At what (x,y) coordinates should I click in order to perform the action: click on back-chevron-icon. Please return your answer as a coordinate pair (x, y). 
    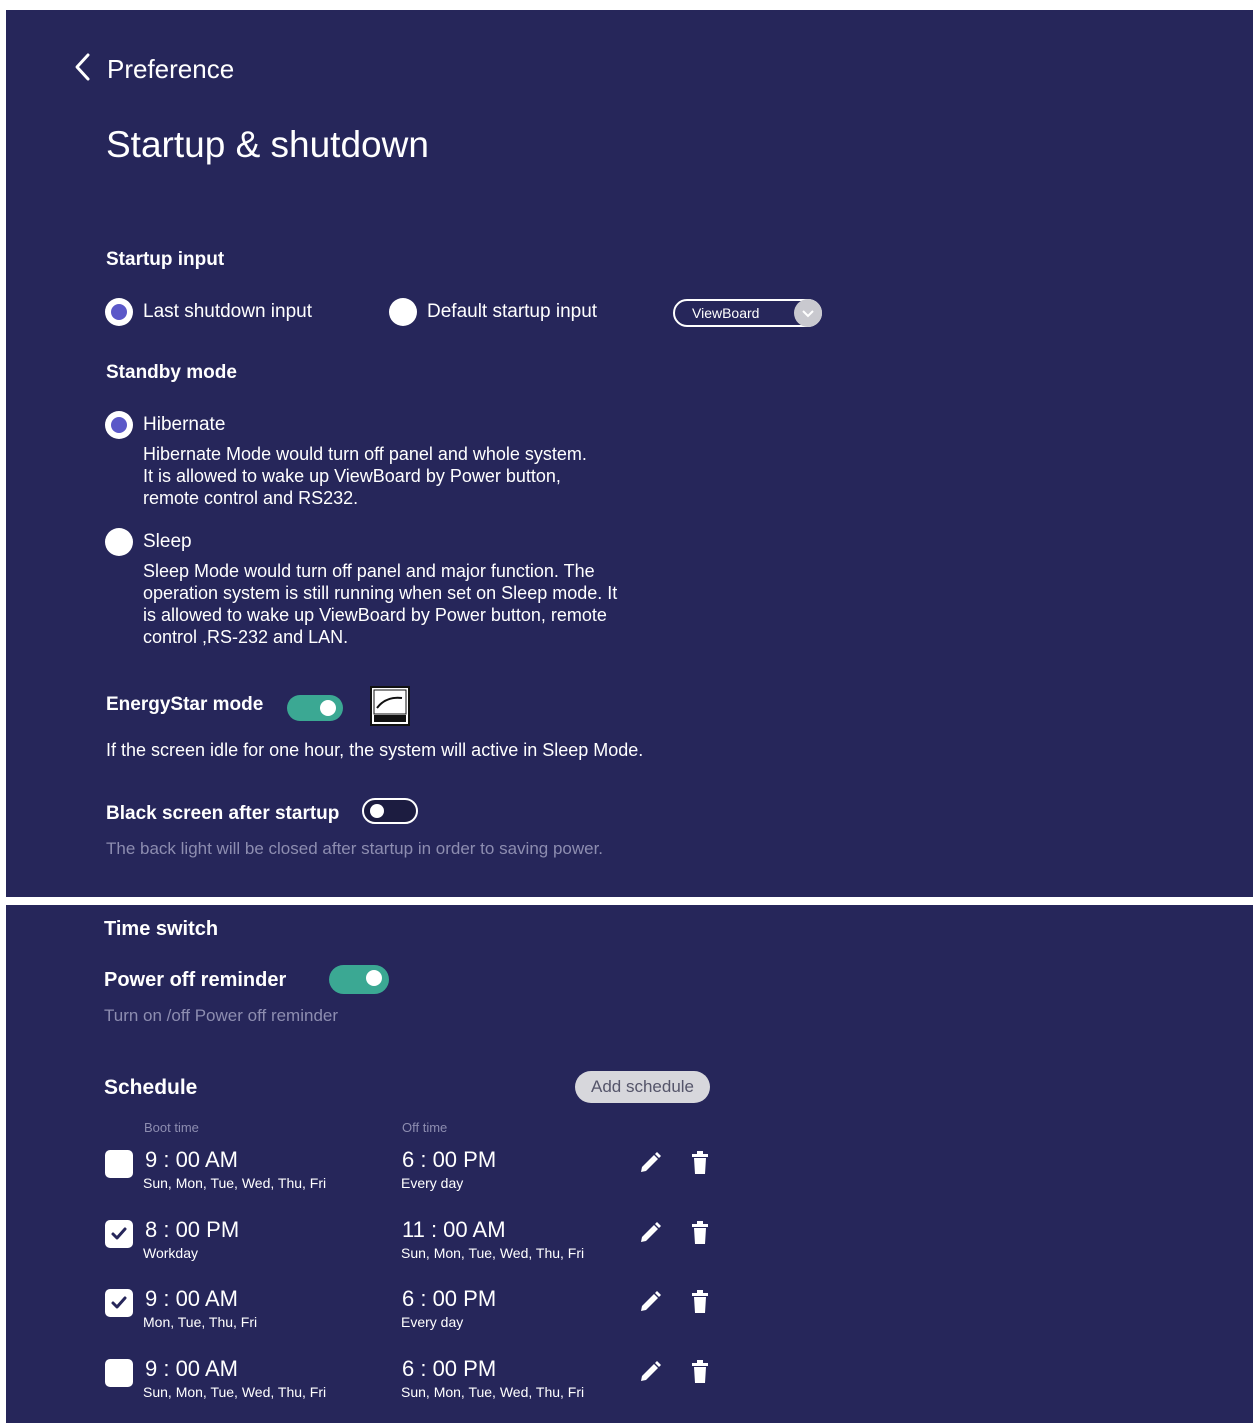
    Looking at the image, I should click on (83, 67).